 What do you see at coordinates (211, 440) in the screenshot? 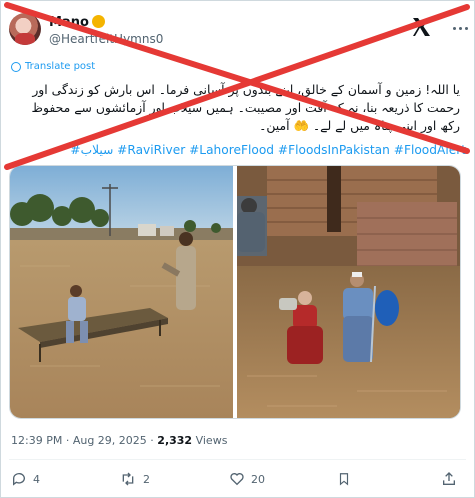
I see `views-label: Views` at bounding box center [211, 440].